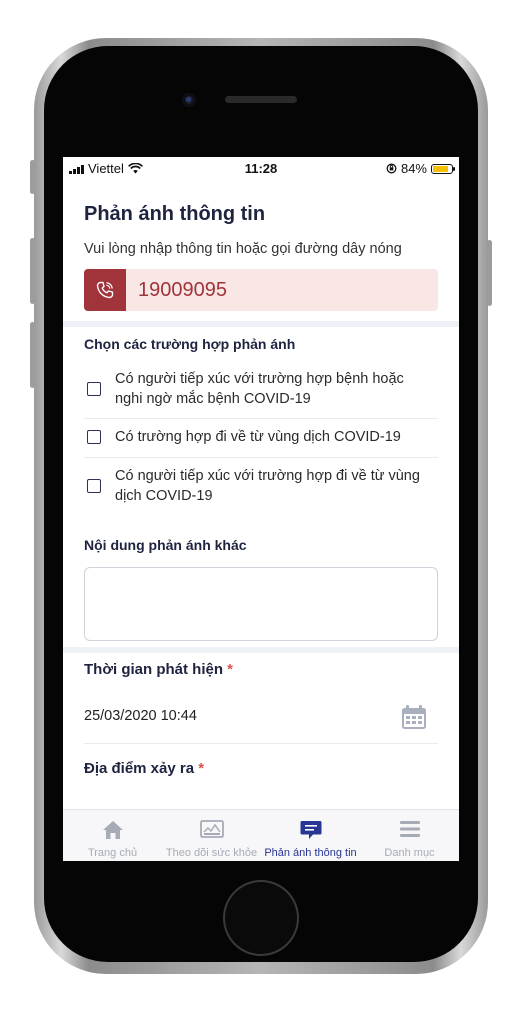  Describe the element at coordinates (153, 669) in the screenshot. I see `detection-time-label-text: Thời gian phát hiện` at that location.